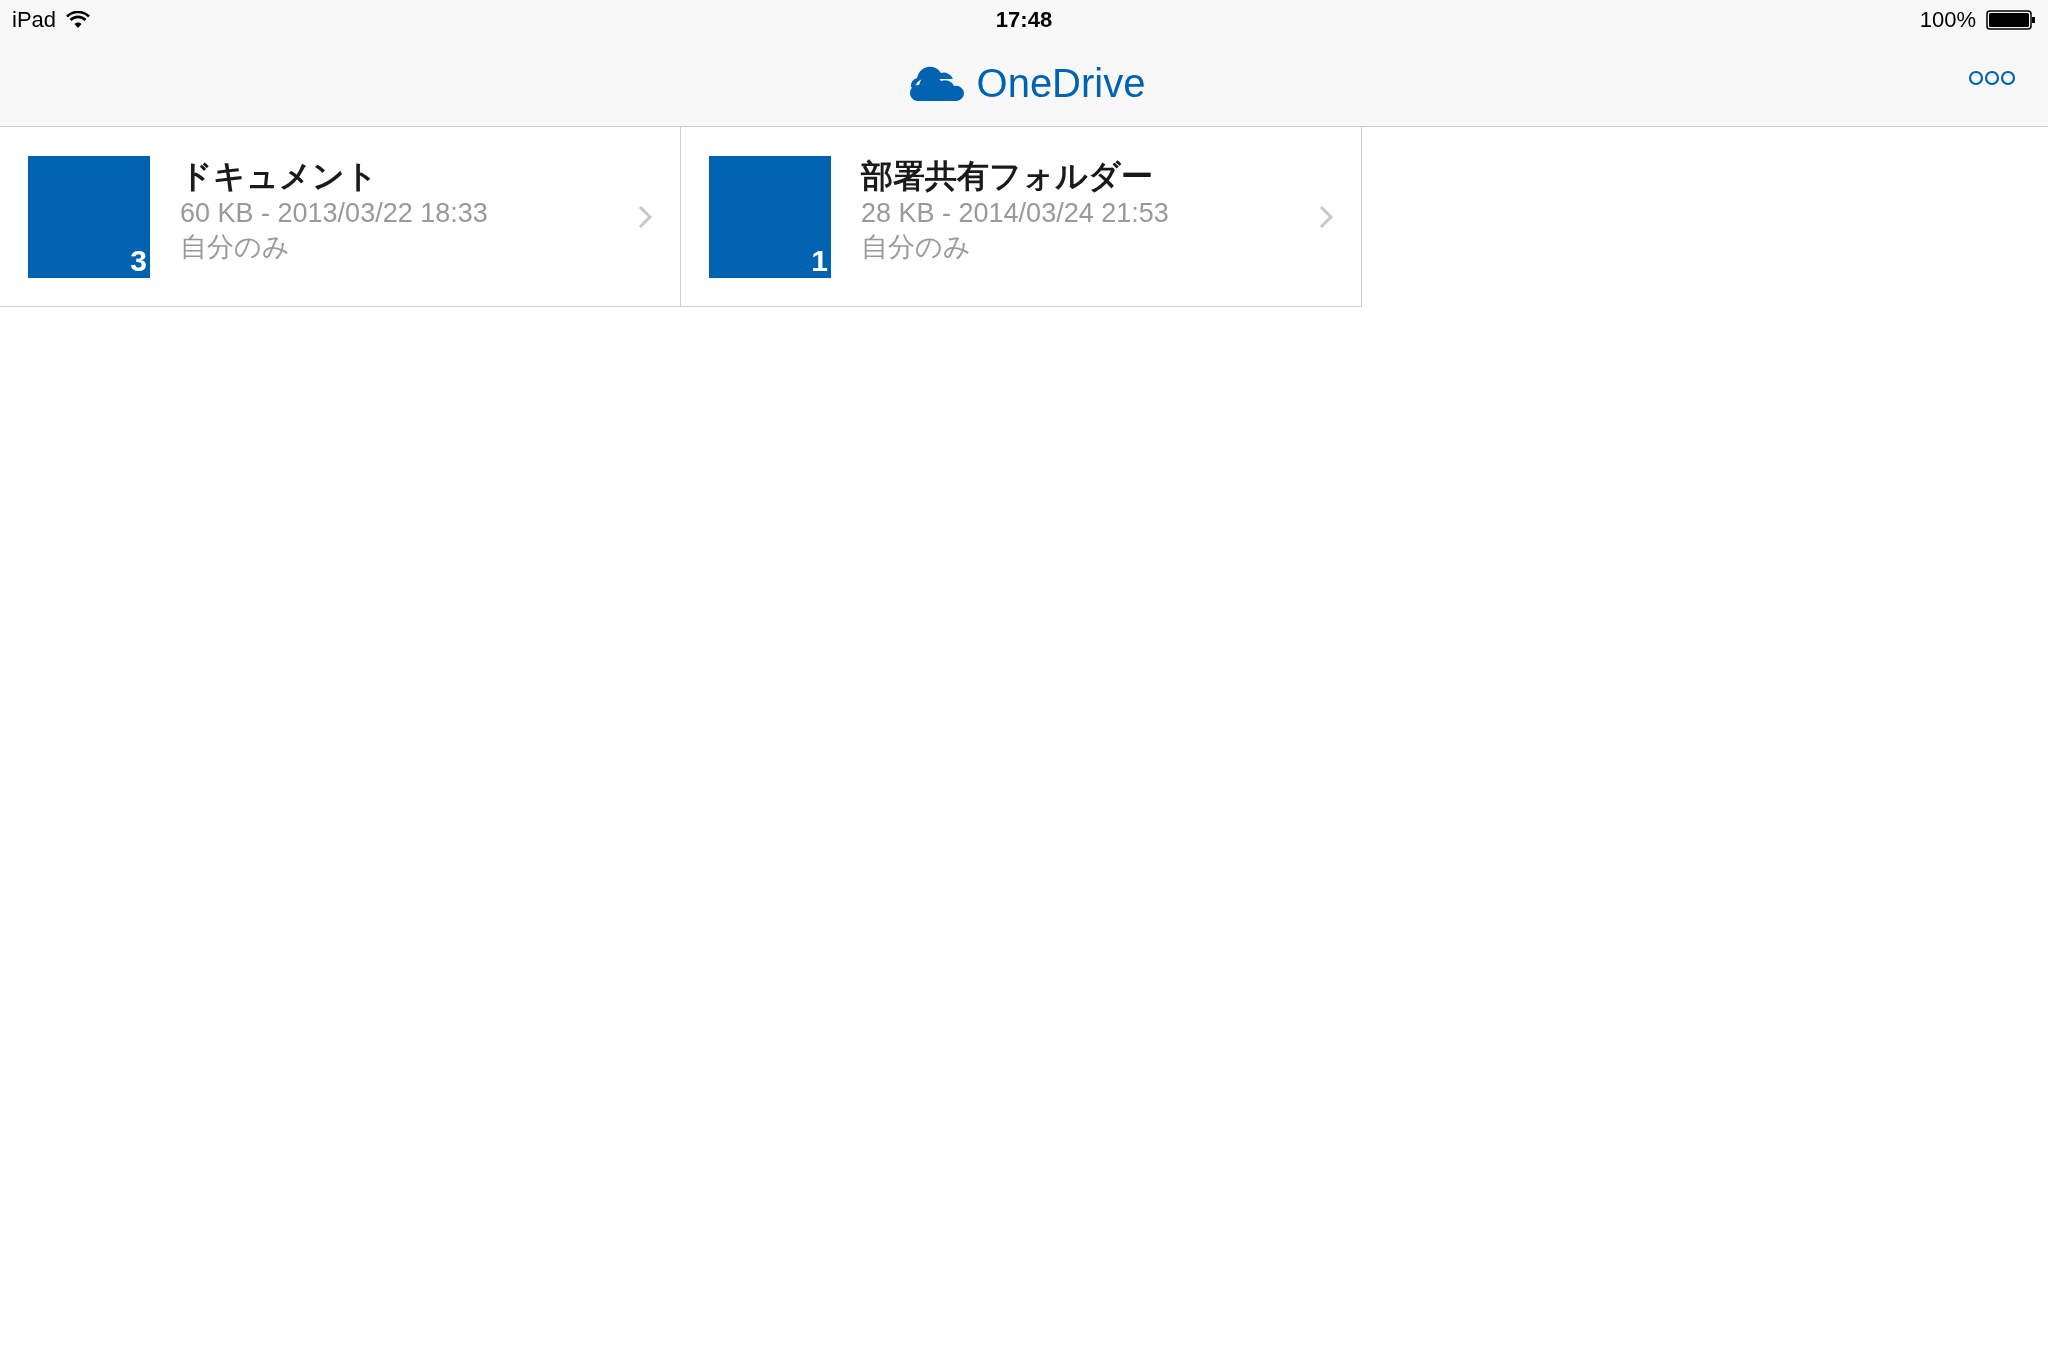  Describe the element at coordinates (138, 261) in the screenshot. I see `item-count: 3` at that location.